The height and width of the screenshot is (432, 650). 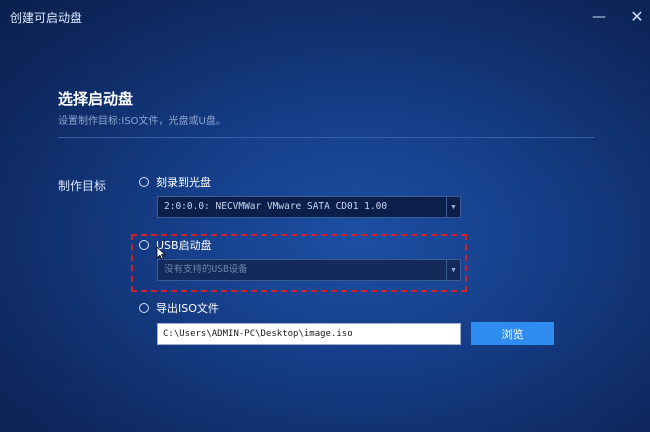 I want to click on title-bar: 创建可启动盘 — ✕, so click(x=325, y=17).